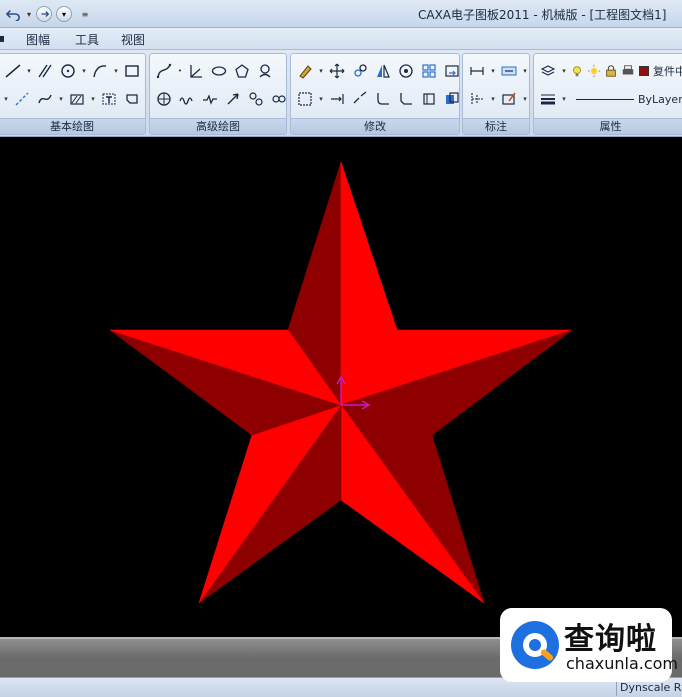 Image resolution: width=682 pixels, height=697 pixels. Describe the element at coordinates (2, 38) in the screenshot. I see `menu-item-edit-partial: ▪` at that location.